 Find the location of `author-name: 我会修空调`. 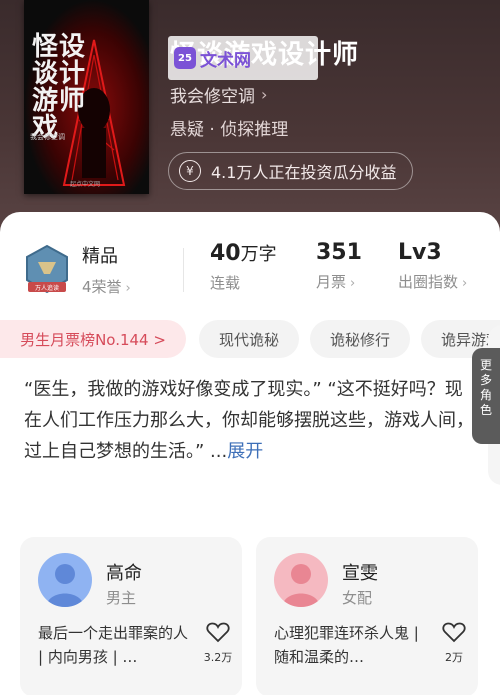

author-name: 我会修空调 is located at coordinates (212, 97).